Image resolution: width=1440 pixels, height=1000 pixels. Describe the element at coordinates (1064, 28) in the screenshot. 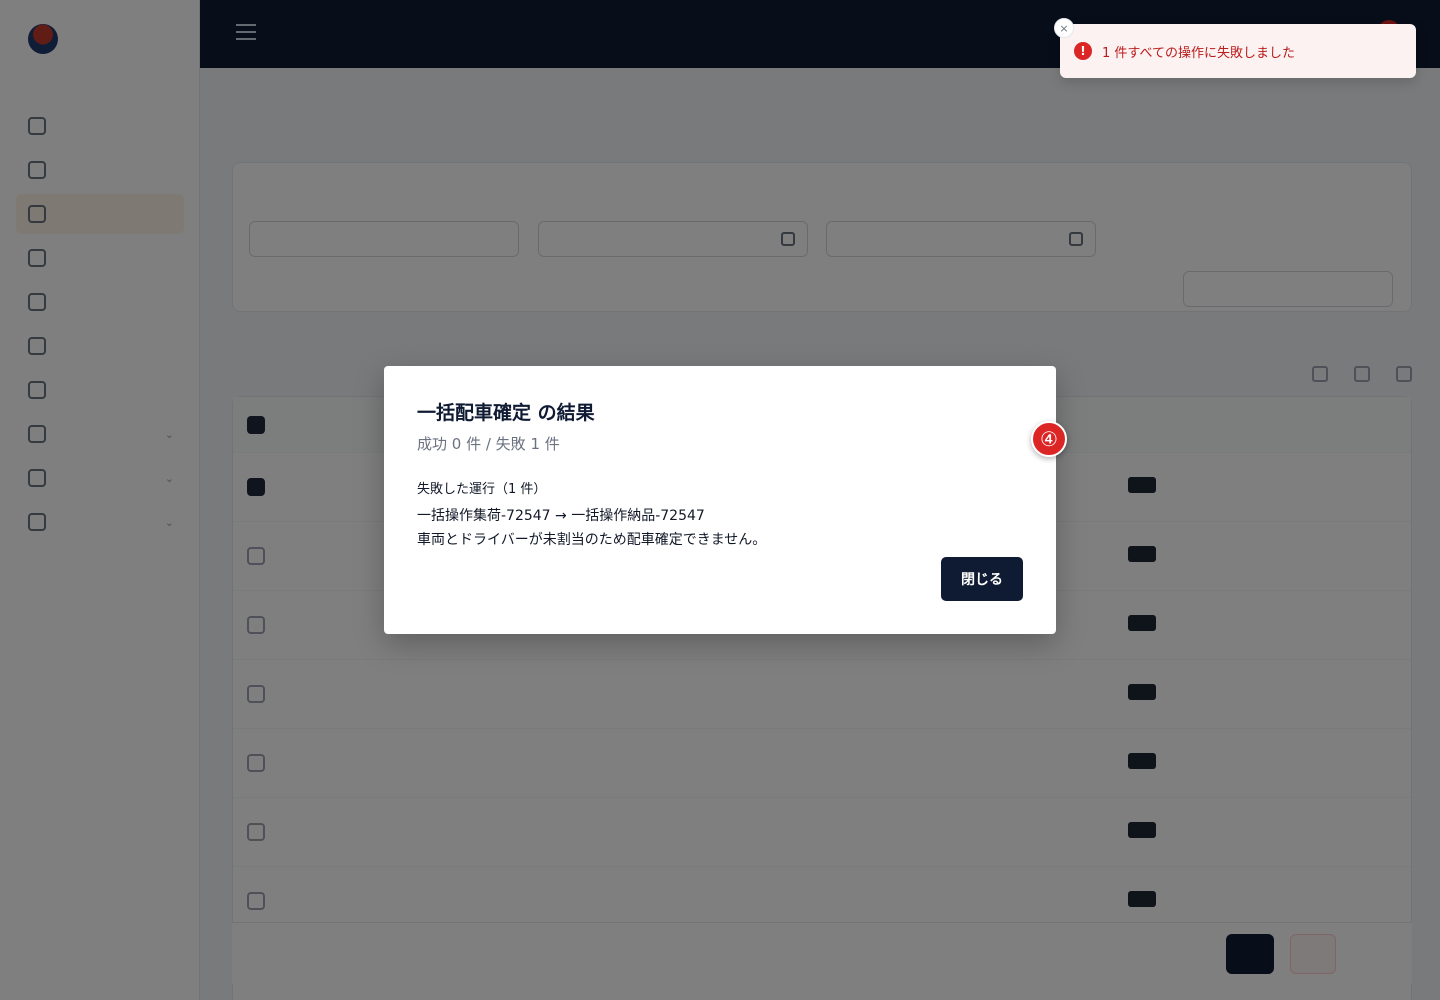

I see `close-icon: ×` at that location.